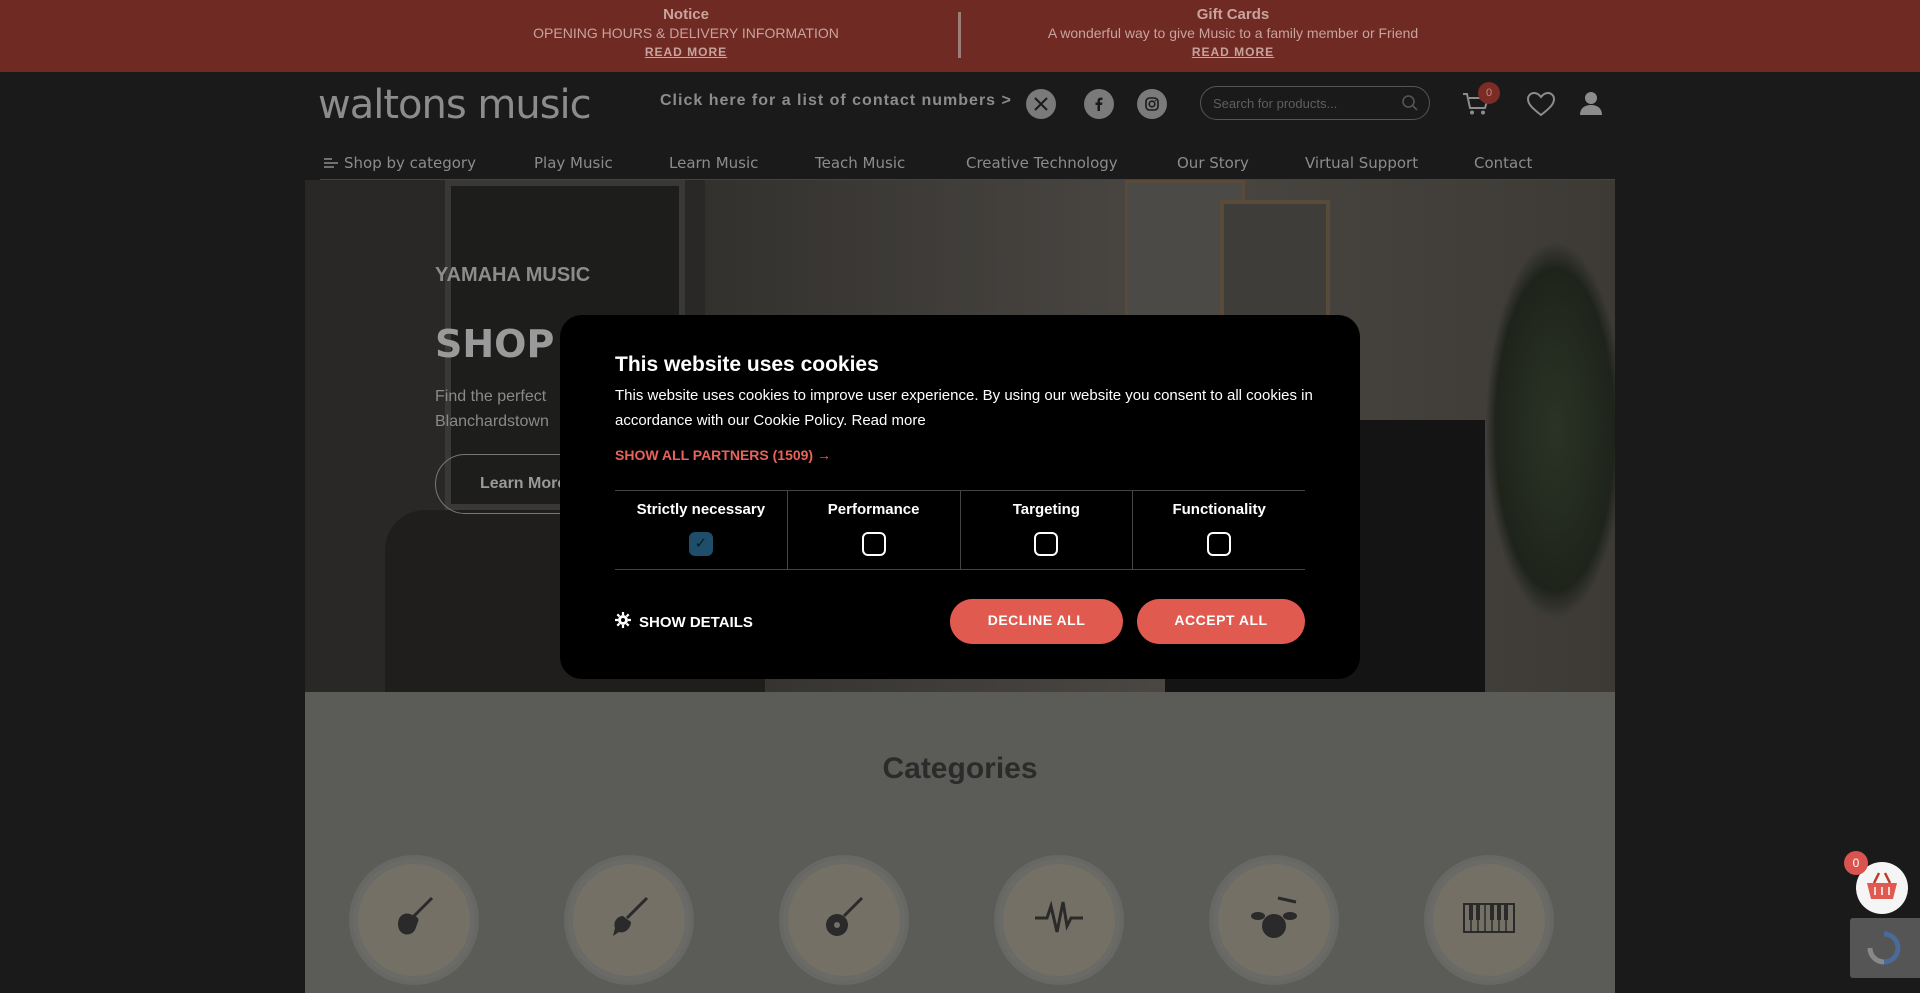 This screenshot has width=1920, height=993. I want to click on consent-label: Strictly necessary, so click(701, 509).